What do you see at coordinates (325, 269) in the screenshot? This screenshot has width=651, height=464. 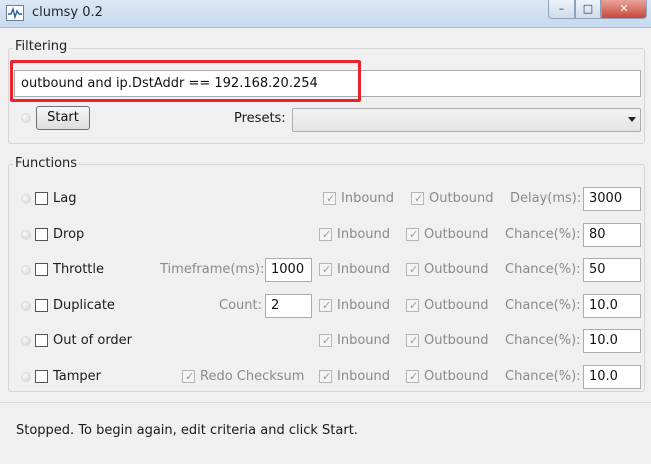 I see `throttle-inbound-checkbox: ✓` at bounding box center [325, 269].